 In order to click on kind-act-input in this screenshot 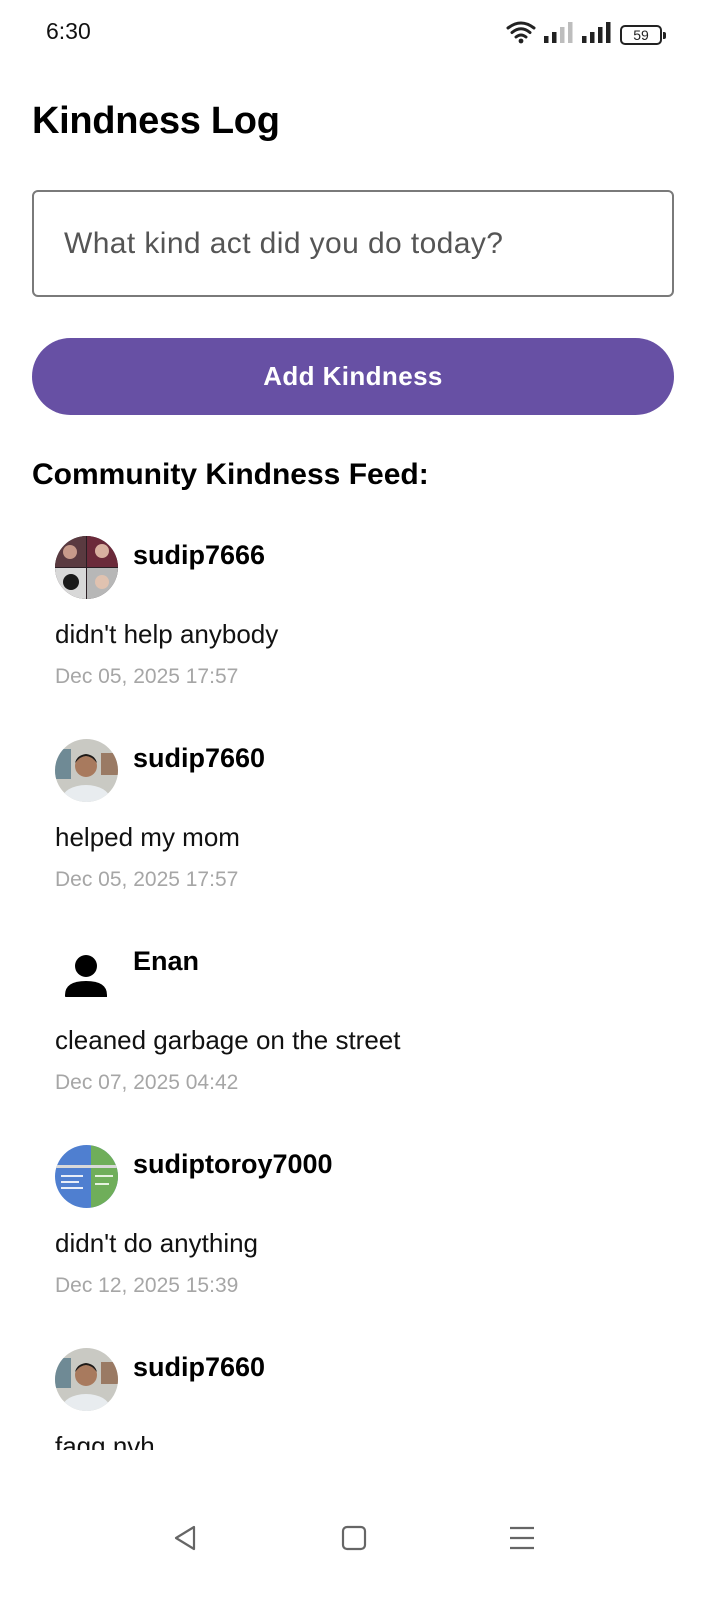, I will do `click(353, 243)`.